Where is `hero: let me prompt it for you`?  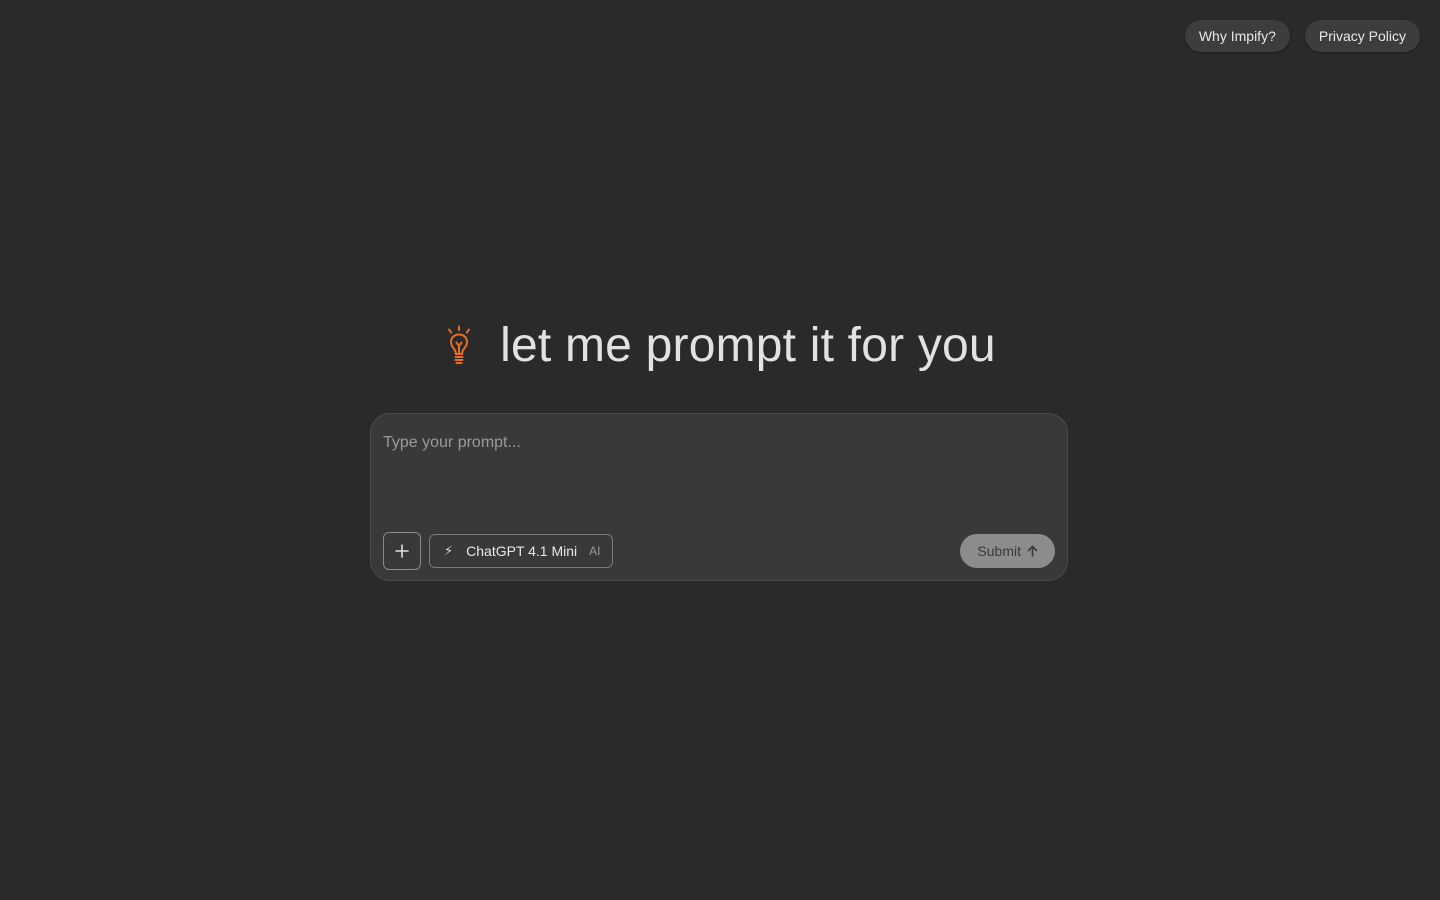
hero: let me prompt it for you is located at coordinates (720, 346).